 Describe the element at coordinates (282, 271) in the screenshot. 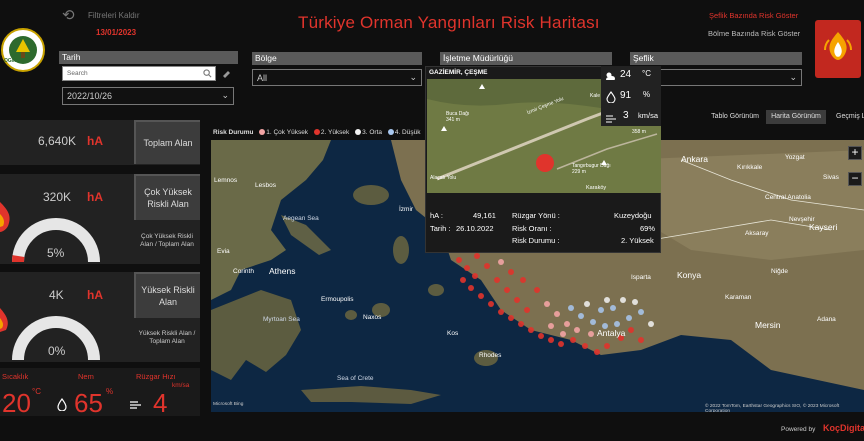

I see `map-label: Athens` at that location.